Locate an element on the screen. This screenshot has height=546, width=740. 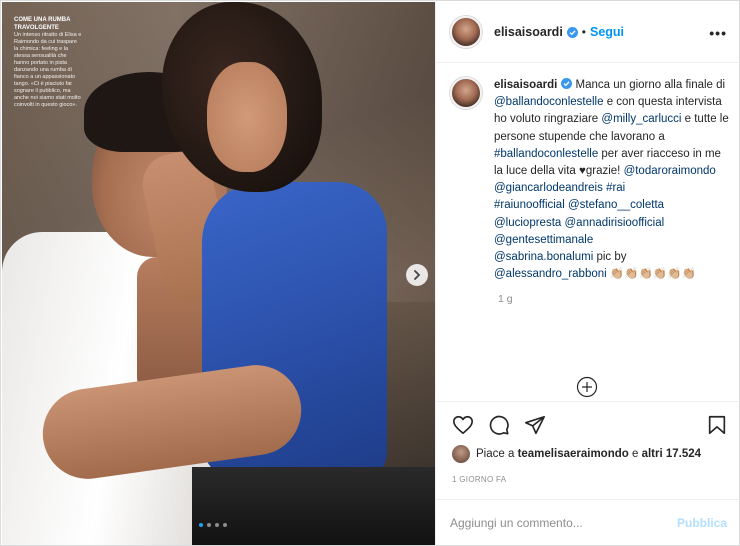
mention-link: @ballandoconlestelle is located at coordinates (549, 102).